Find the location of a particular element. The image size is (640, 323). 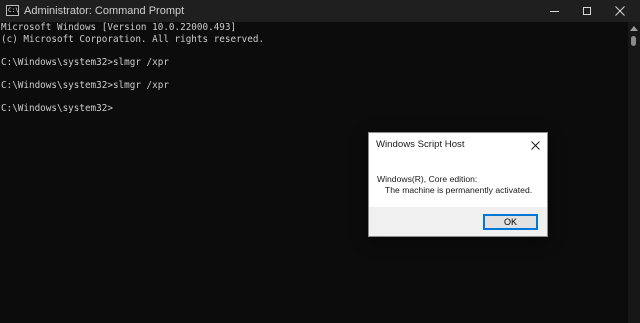

close-button is located at coordinates (620, 11).